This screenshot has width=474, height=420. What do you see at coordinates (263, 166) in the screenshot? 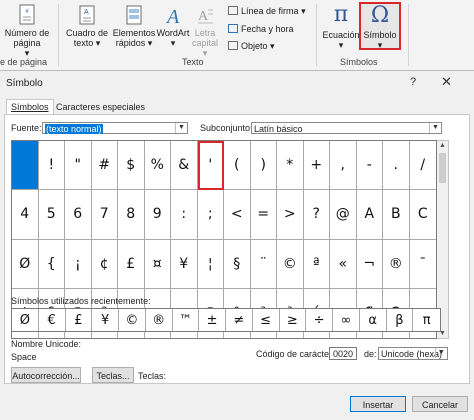
I see `symbol-cell: )` at bounding box center [263, 166].